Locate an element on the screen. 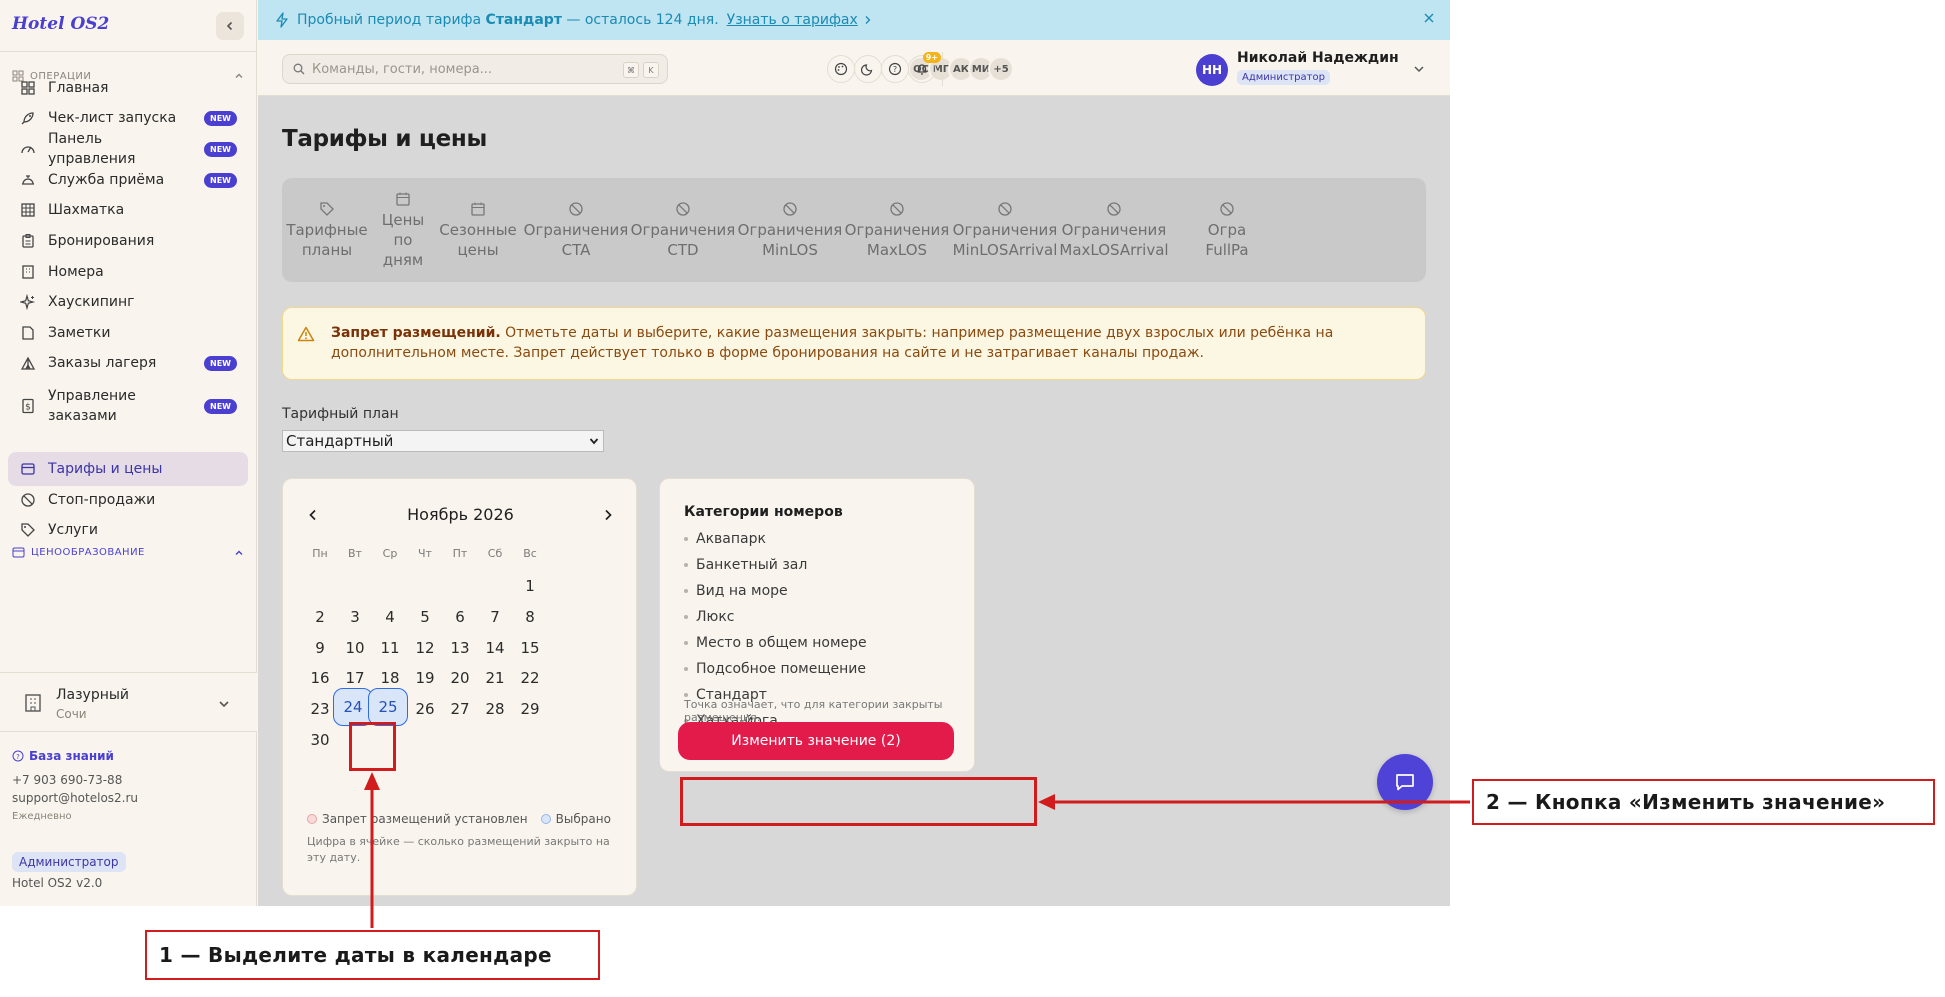 The height and width of the screenshot is (997, 1945). annotation-step2: 2 — Кнопка «Изменить значение» is located at coordinates (1703, 802).